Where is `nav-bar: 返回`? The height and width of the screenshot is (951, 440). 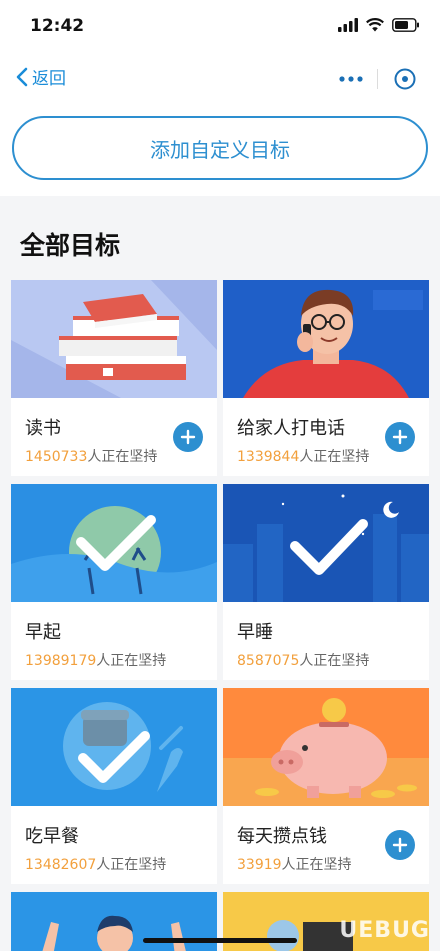 nav-bar: 返回 is located at coordinates (220, 79).